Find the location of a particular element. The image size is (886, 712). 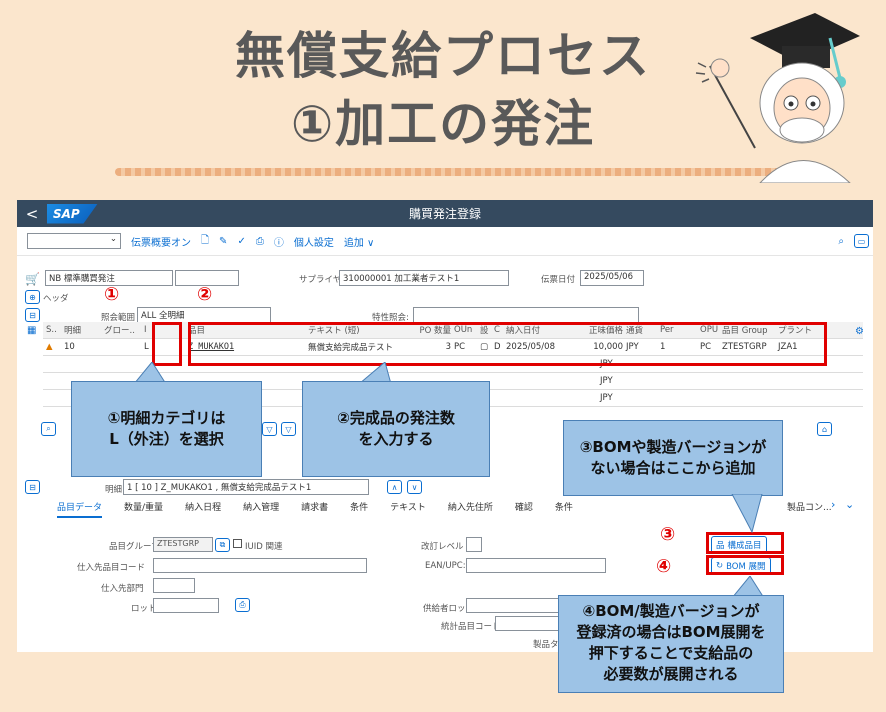

revision-label: 改訂レベル is located at coordinates (442, 547).